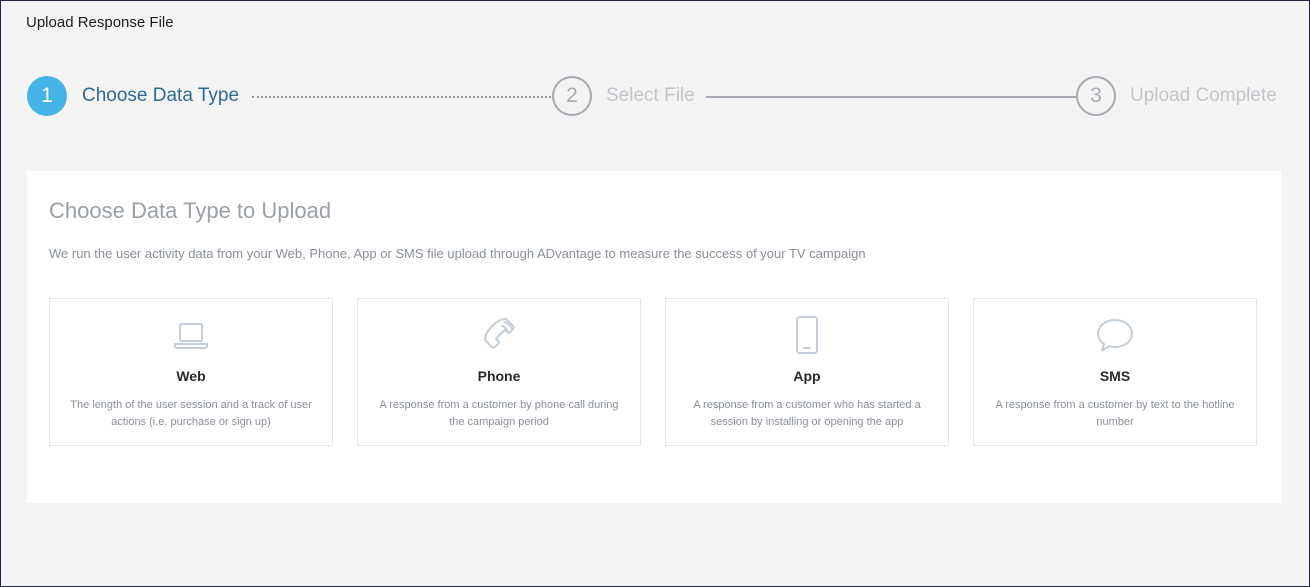 The image size is (1310, 587). Describe the element at coordinates (499, 335) in the screenshot. I see `phone-icon` at that location.